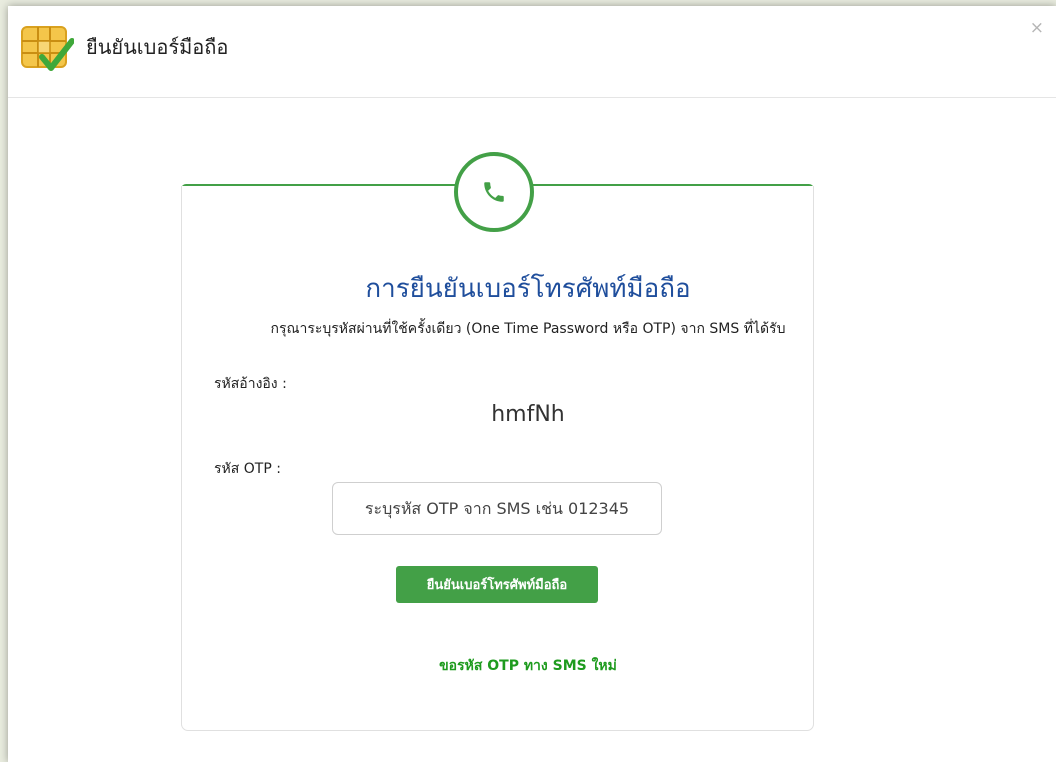 This screenshot has height=762, width=1056. I want to click on dialog-header: ยืนยันเบอร์มือถือ ×, so click(532, 52).